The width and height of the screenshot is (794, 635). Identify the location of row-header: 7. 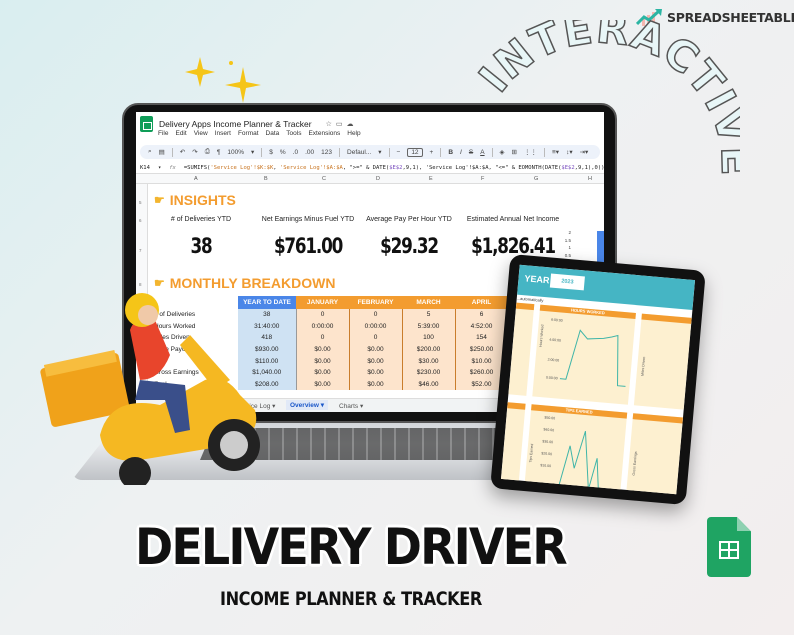
(140, 250).